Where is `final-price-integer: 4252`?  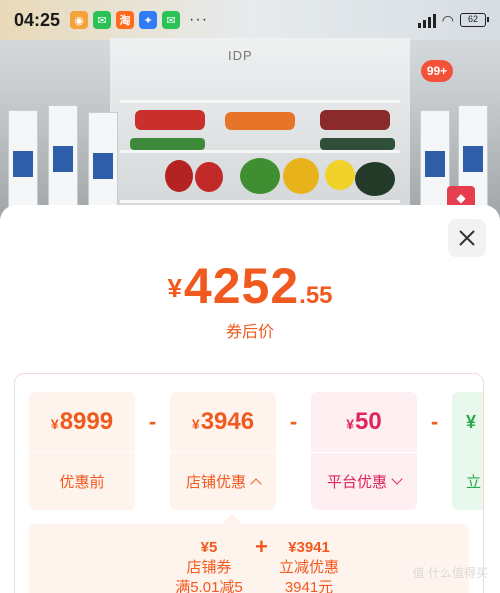
final-price-integer: 4252 is located at coordinates (241, 286).